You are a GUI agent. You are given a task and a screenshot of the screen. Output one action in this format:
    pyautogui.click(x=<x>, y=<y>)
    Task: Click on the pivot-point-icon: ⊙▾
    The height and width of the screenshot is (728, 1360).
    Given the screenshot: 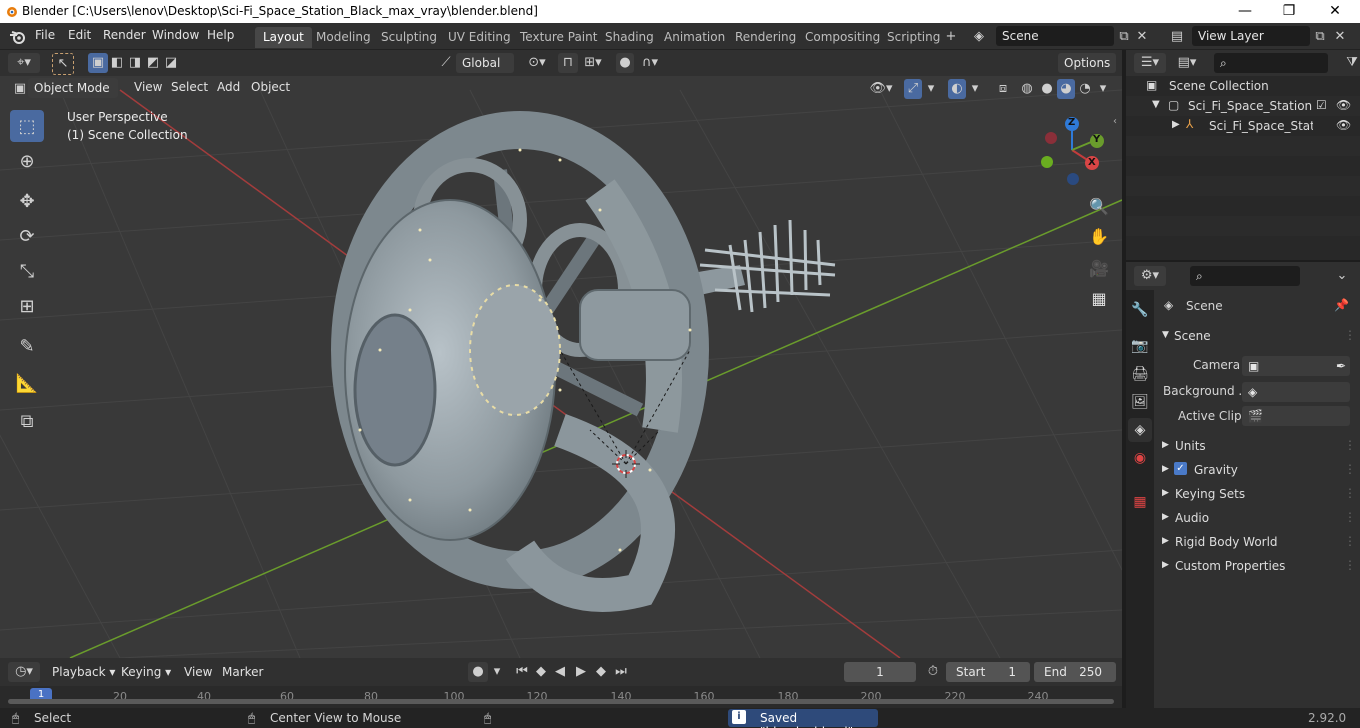 What is the action you would take?
    pyautogui.click(x=537, y=63)
    